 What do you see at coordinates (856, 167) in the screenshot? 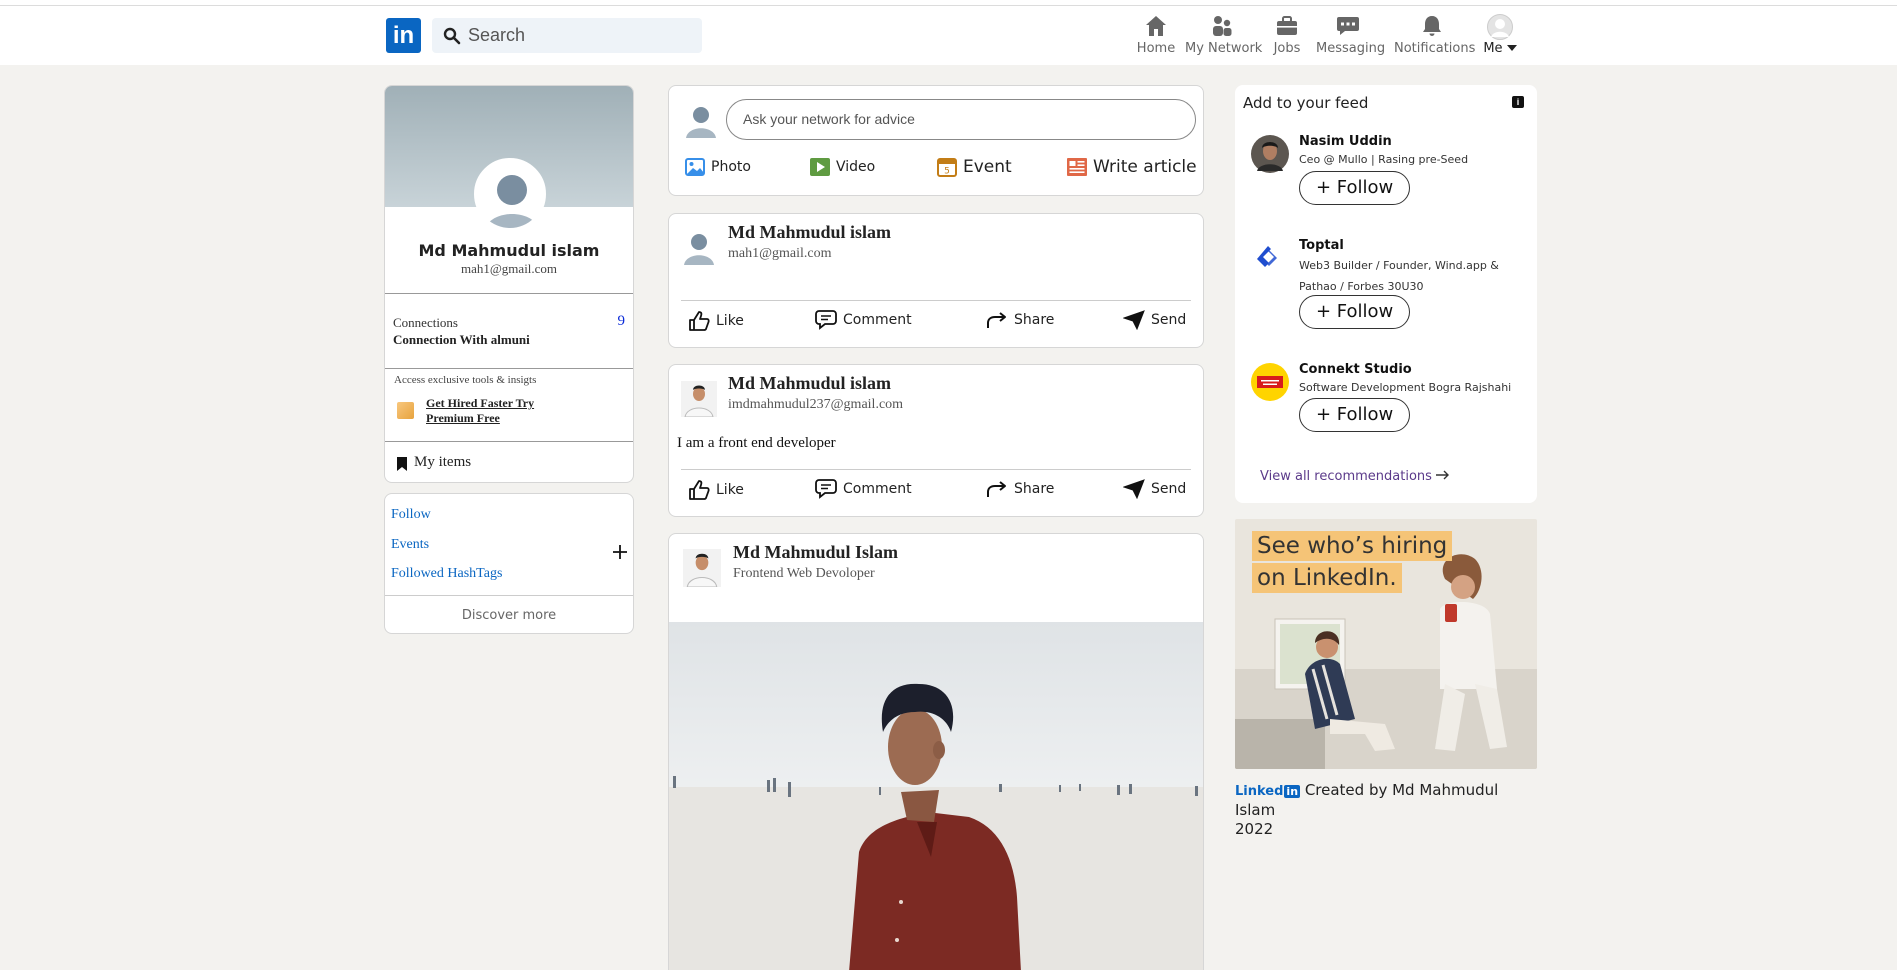
I see `composer-video-label: Video` at bounding box center [856, 167].